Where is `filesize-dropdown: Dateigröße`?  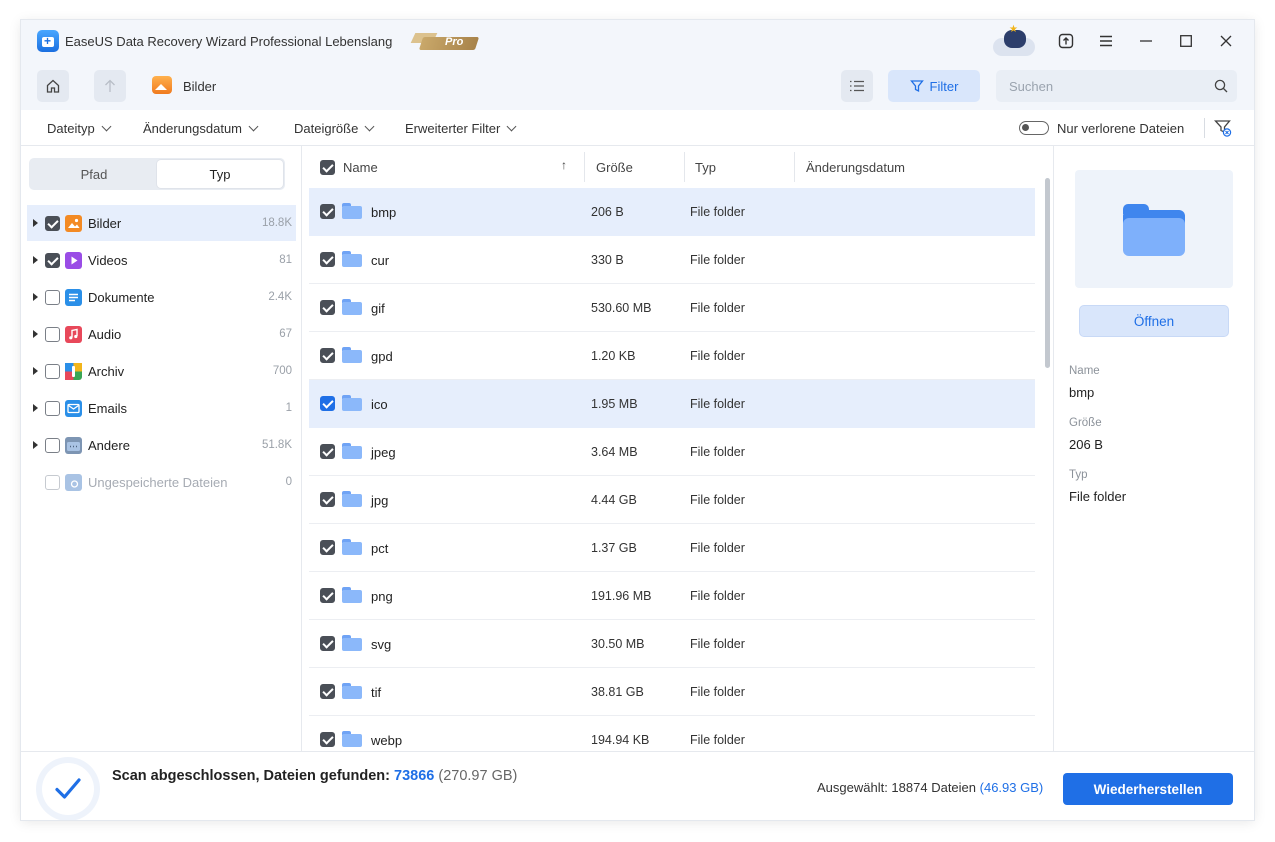
filesize-dropdown: Dateigröße is located at coordinates (334, 128).